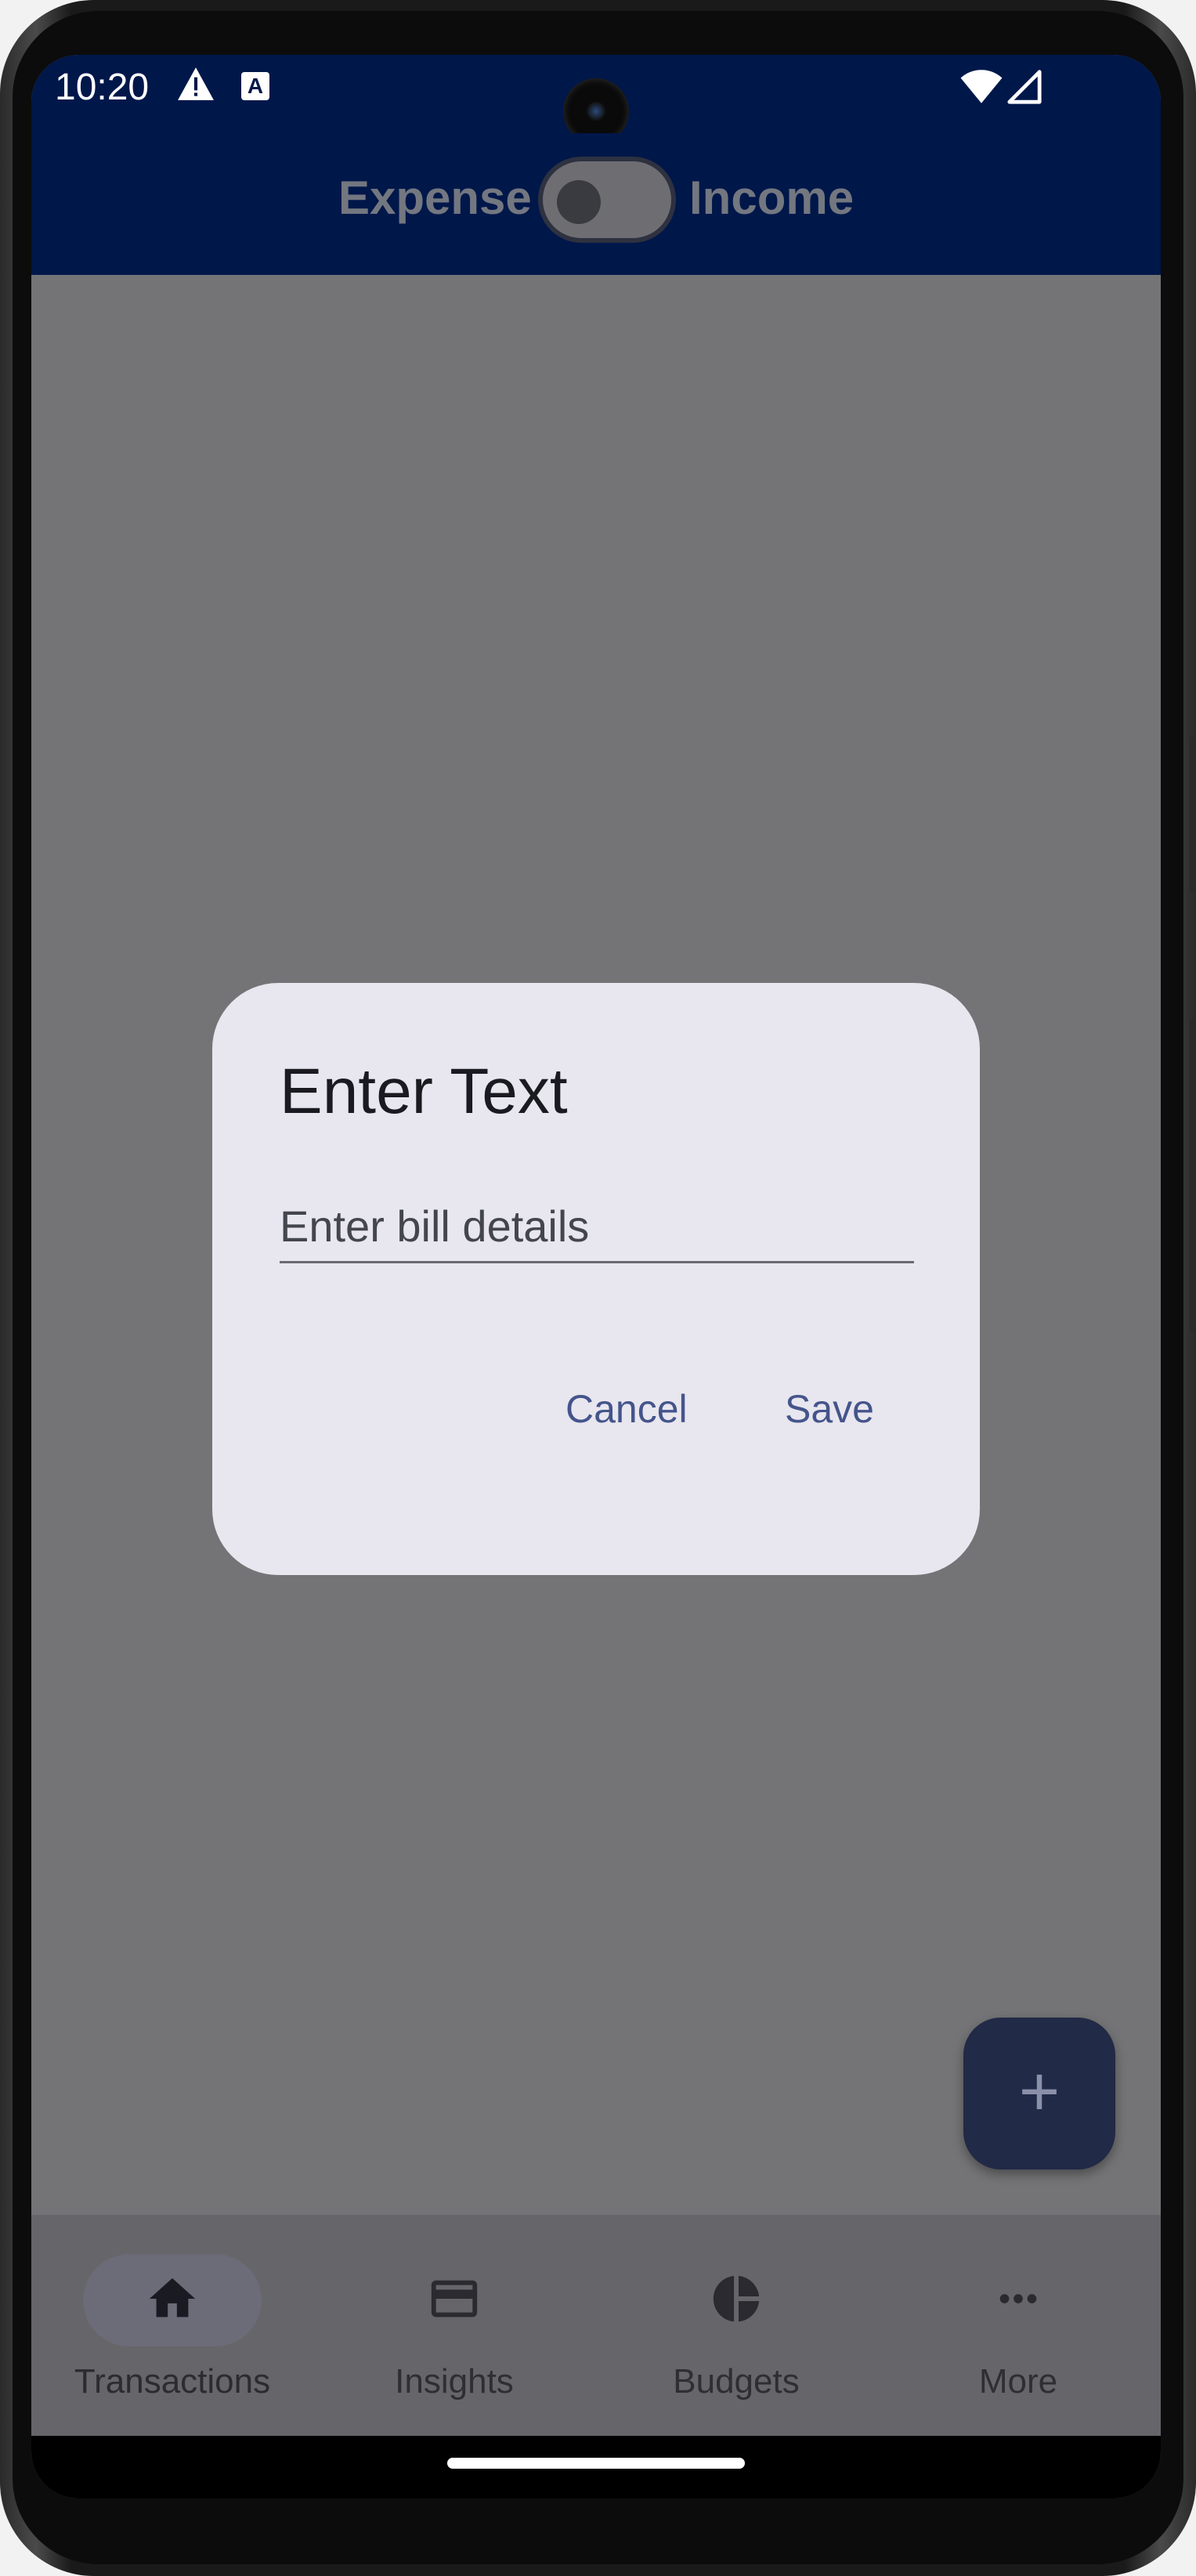 The width and height of the screenshot is (1196, 2576). Describe the element at coordinates (596, 2463) in the screenshot. I see `home-indicator` at that location.